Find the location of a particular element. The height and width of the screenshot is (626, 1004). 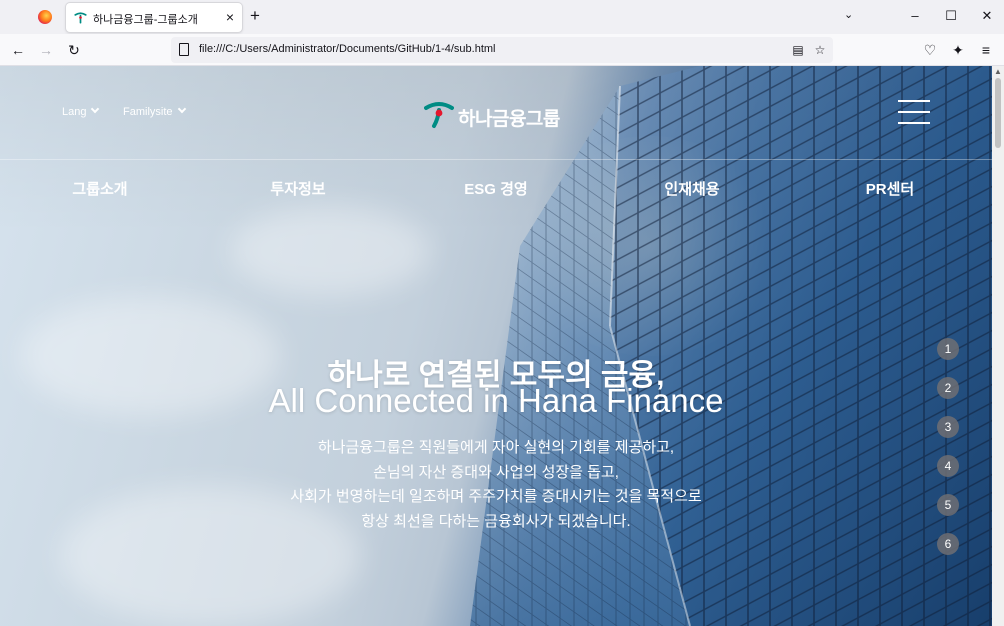

minimize-button: – is located at coordinates (915, 16).